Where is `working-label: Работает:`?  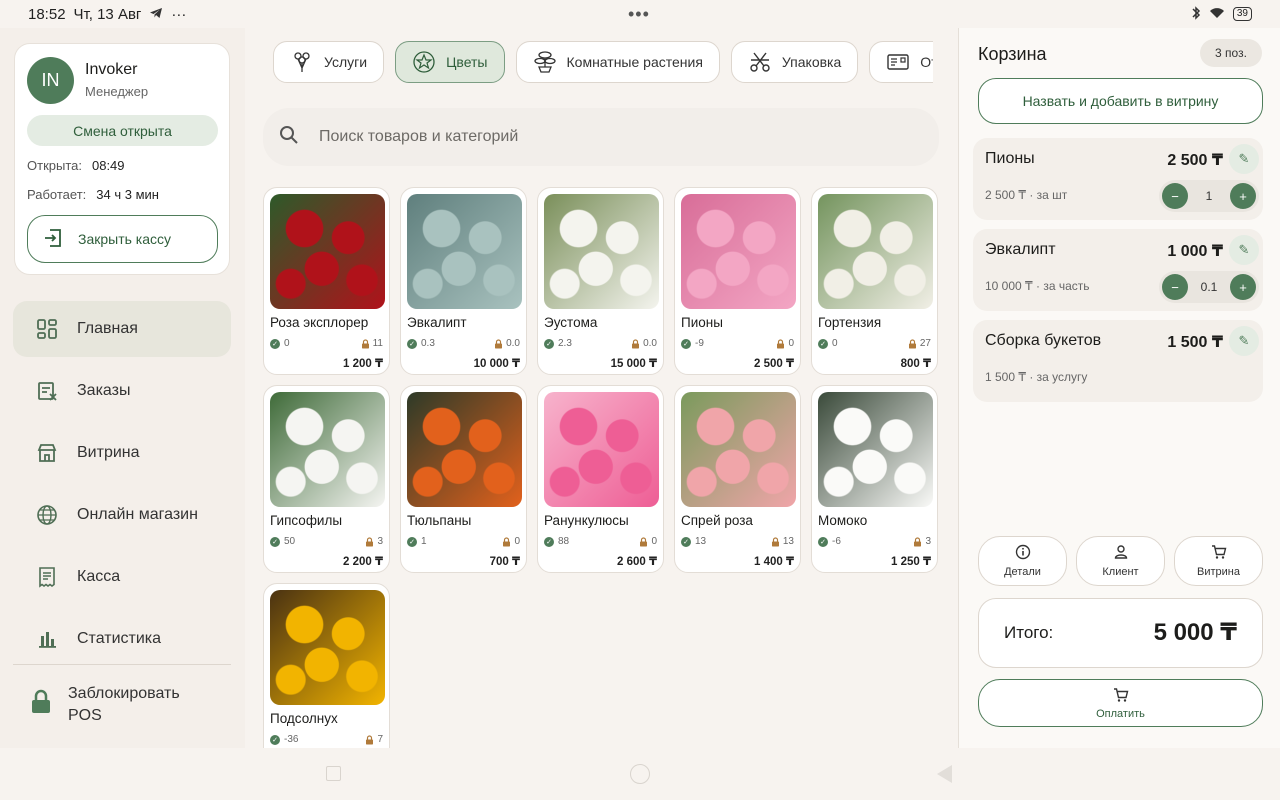
working-label: Работает: is located at coordinates (57, 194).